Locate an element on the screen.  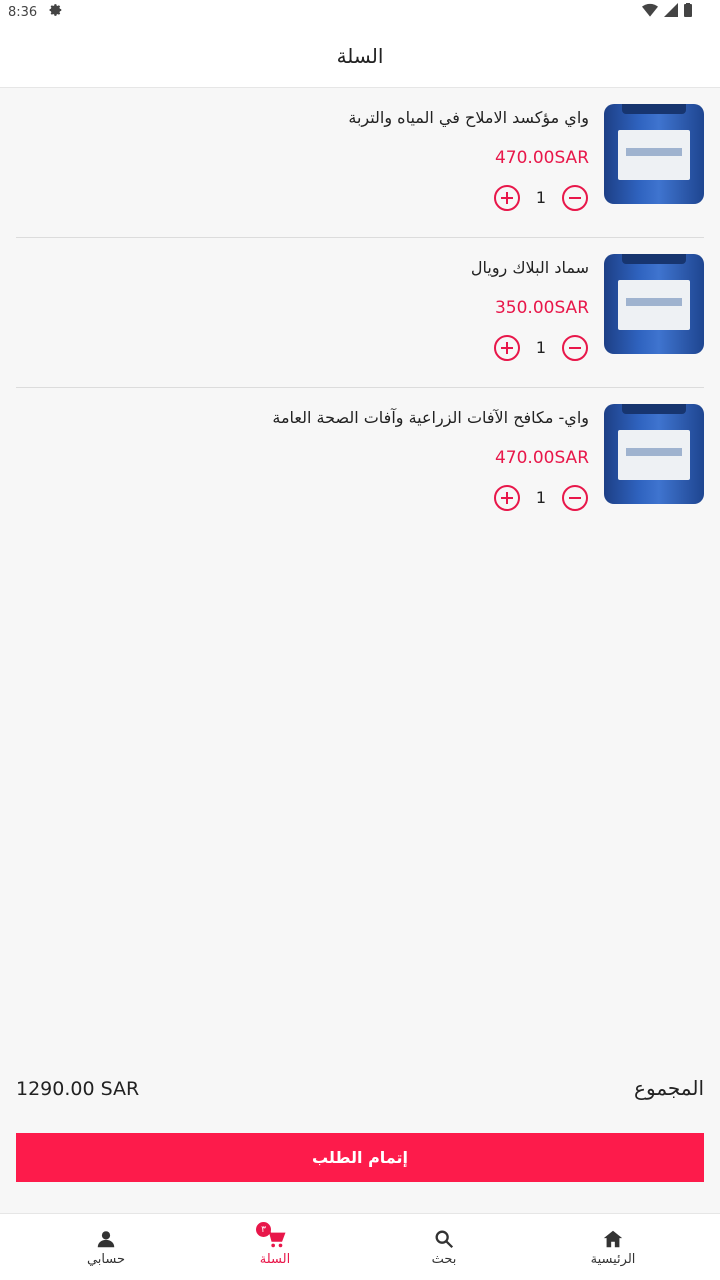
checkout-button: إتمام الطلب is located at coordinates (360, 1157).